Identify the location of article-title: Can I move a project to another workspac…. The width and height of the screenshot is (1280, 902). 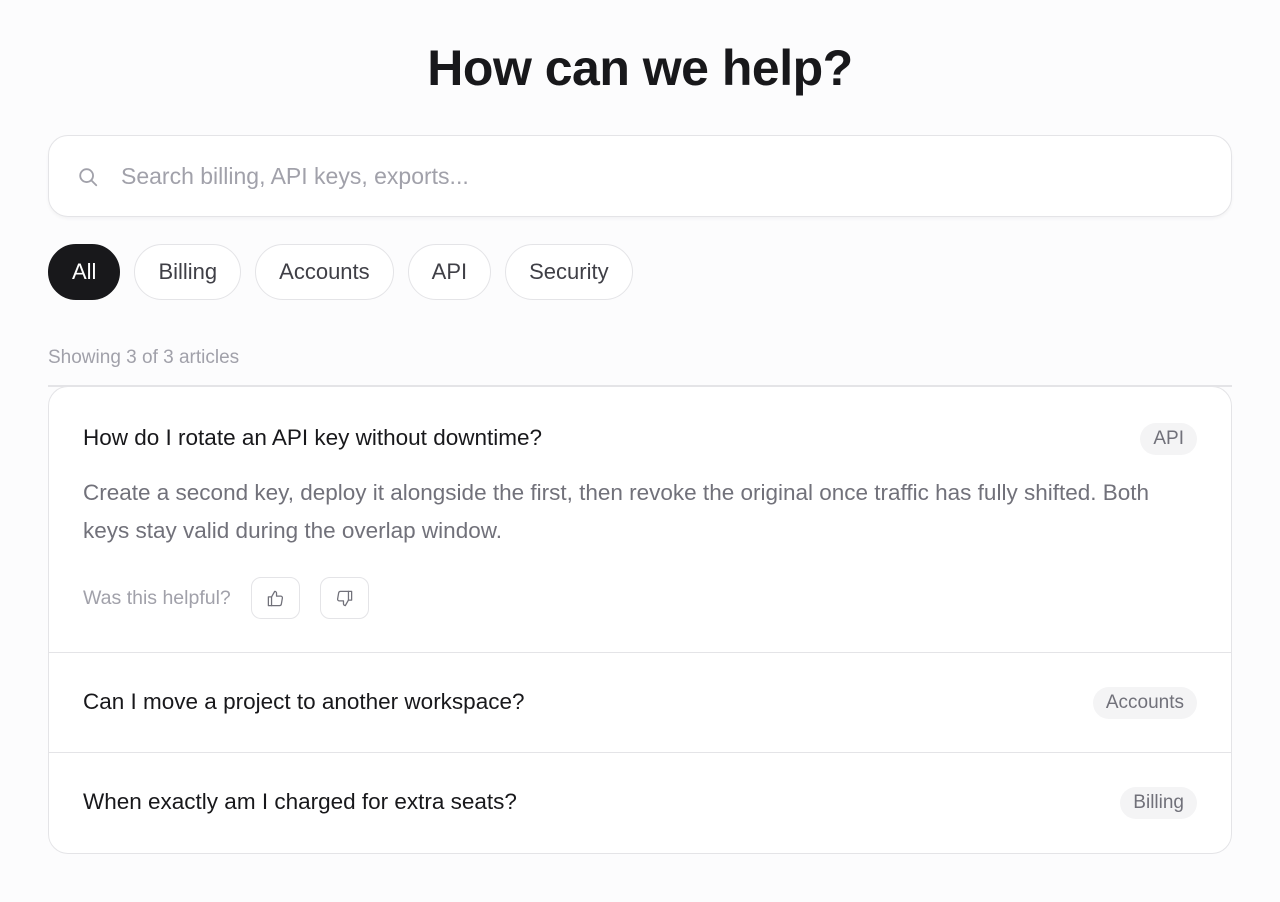
(304, 701).